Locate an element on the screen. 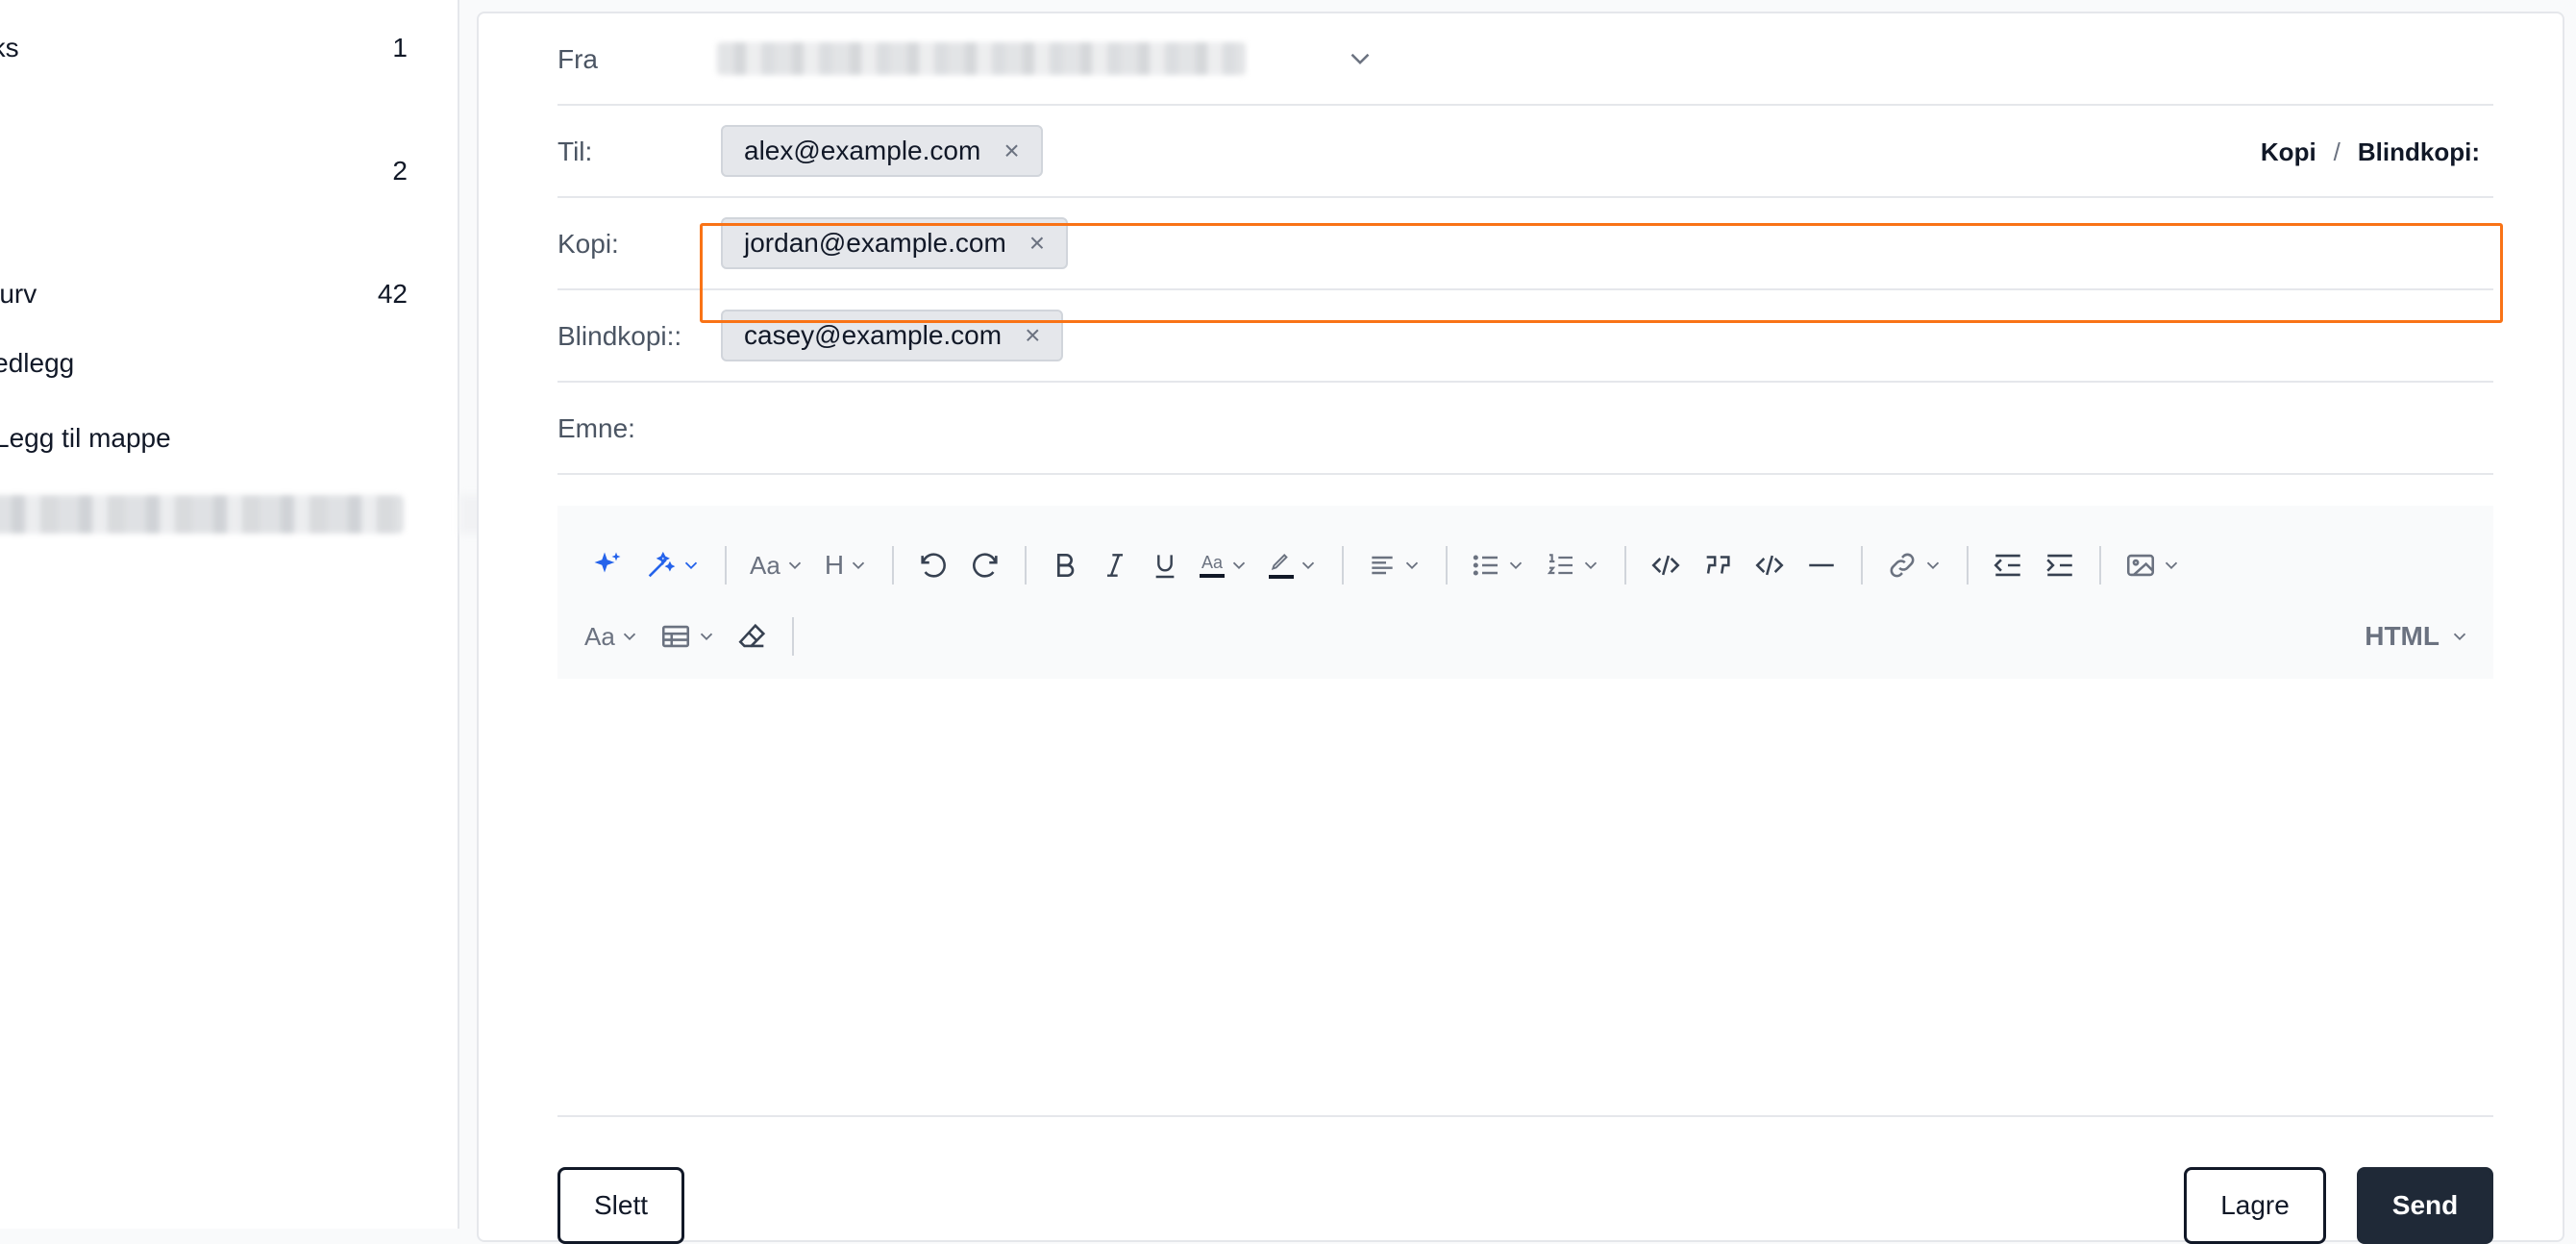 Image resolution: width=2576 pixels, height=1244 pixels. bullet-list-button is located at coordinates (1498, 565).